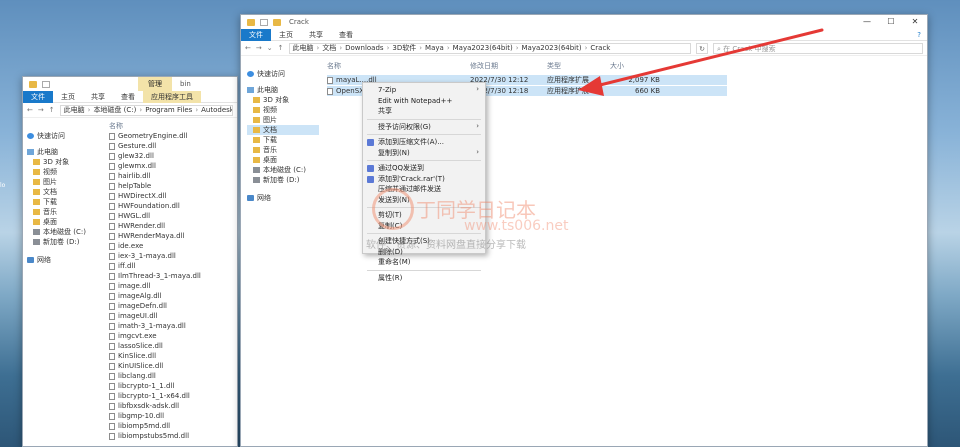 This screenshot has width=960, height=447. Describe the element at coordinates (173, 216) in the screenshot. I see `list-item: HWGL.dll` at that location.